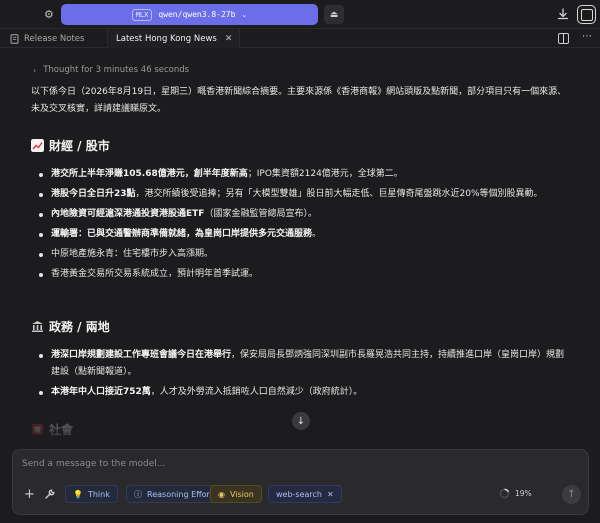  What do you see at coordinates (305, 254) in the screenshot?
I see `list-item: 中原地產施永青：住宅樓市步入高漲期。` at bounding box center [305, 254].